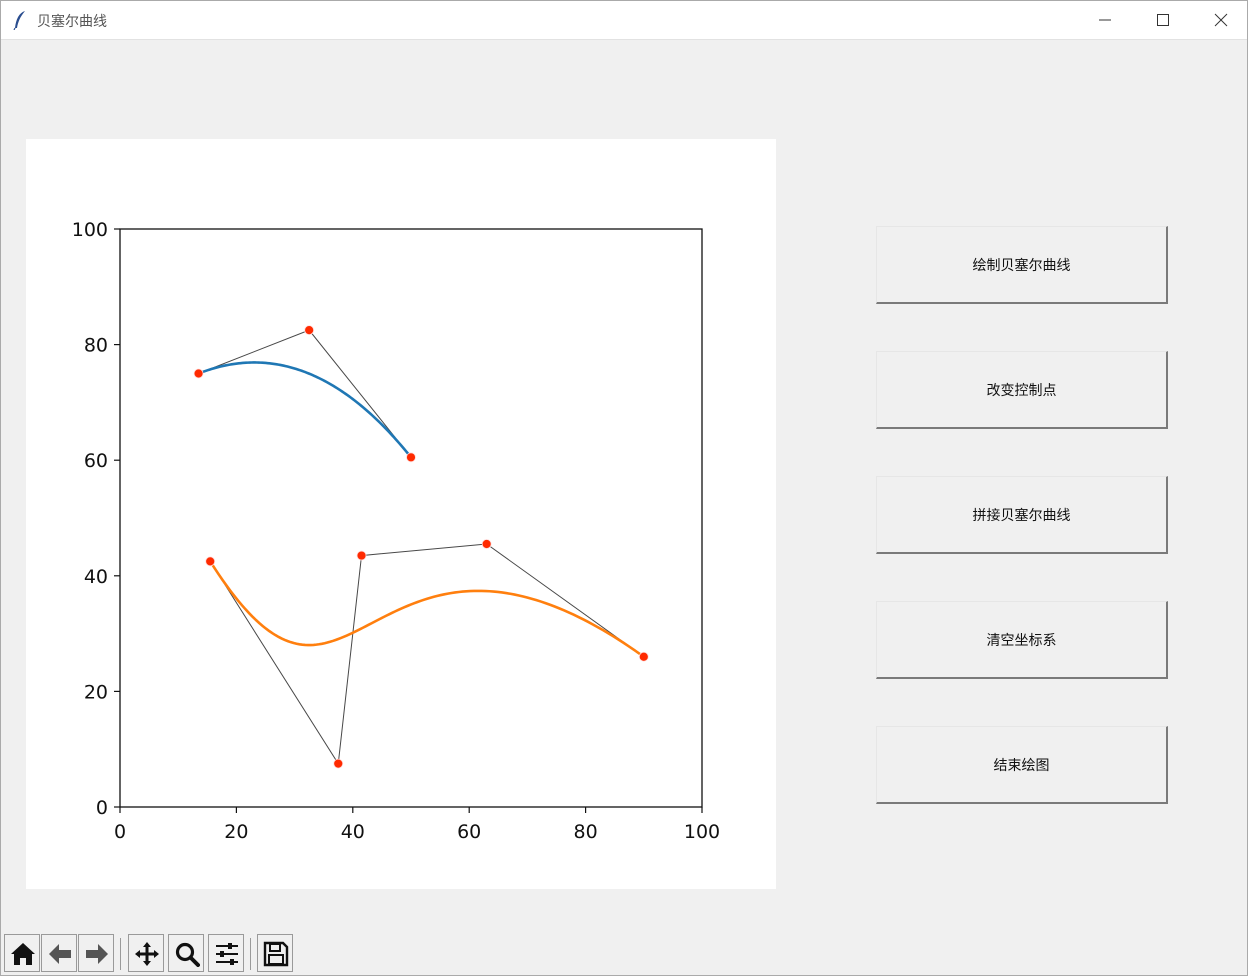  Describe the element at coordinates (586, 832) in the screenshot. I see `x-tick-label: 80` at that location.